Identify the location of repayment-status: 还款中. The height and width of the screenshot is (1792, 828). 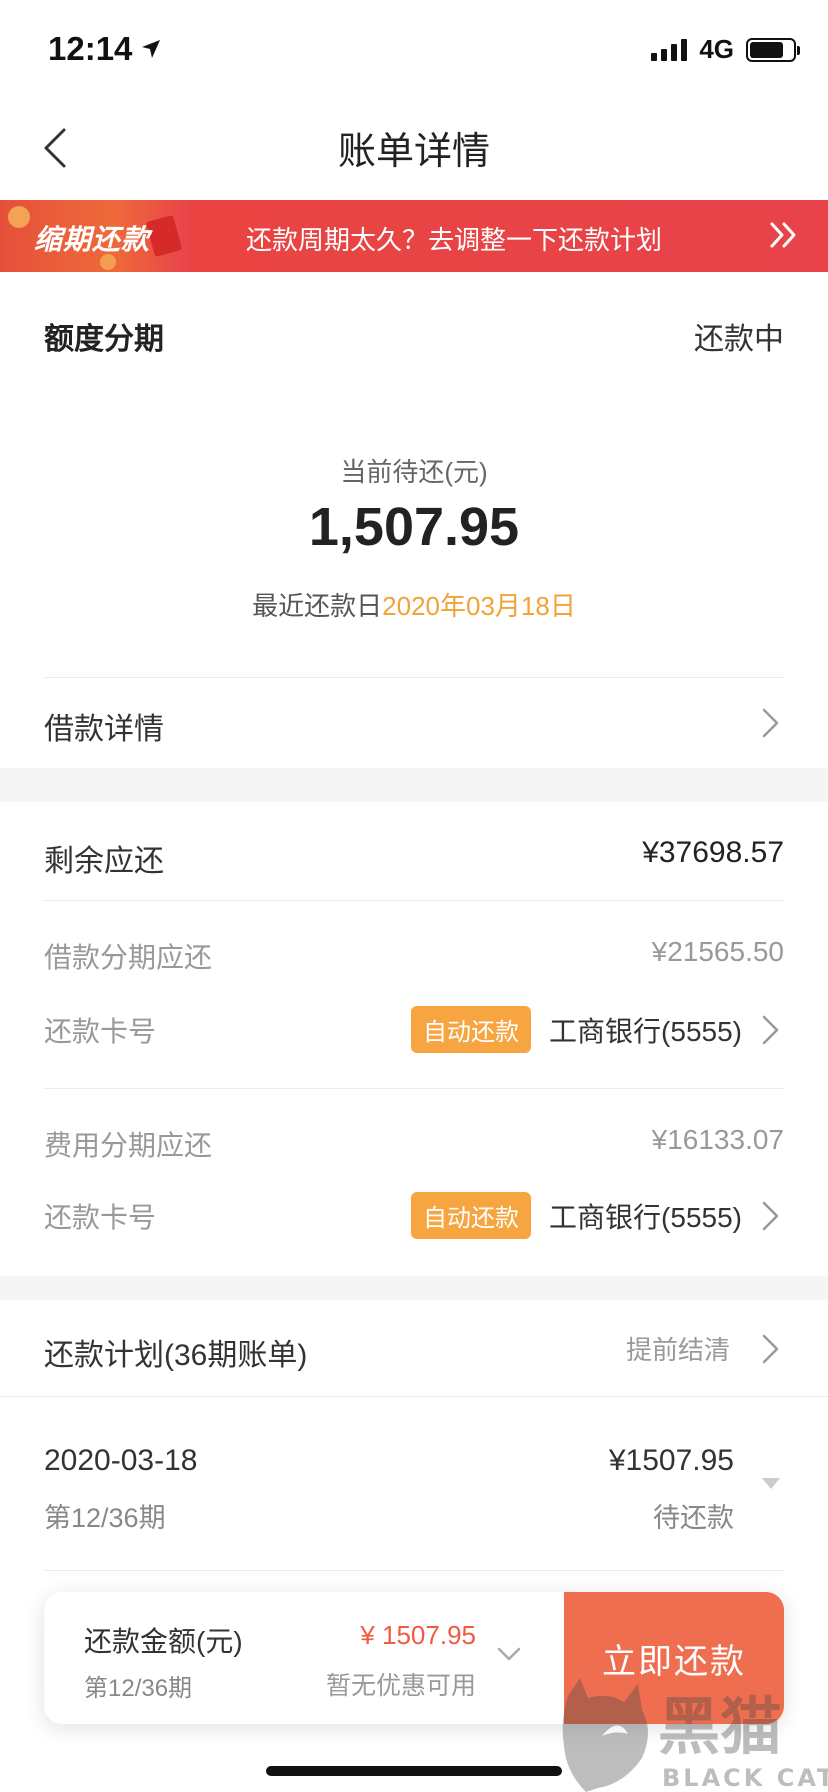
(739, 339).